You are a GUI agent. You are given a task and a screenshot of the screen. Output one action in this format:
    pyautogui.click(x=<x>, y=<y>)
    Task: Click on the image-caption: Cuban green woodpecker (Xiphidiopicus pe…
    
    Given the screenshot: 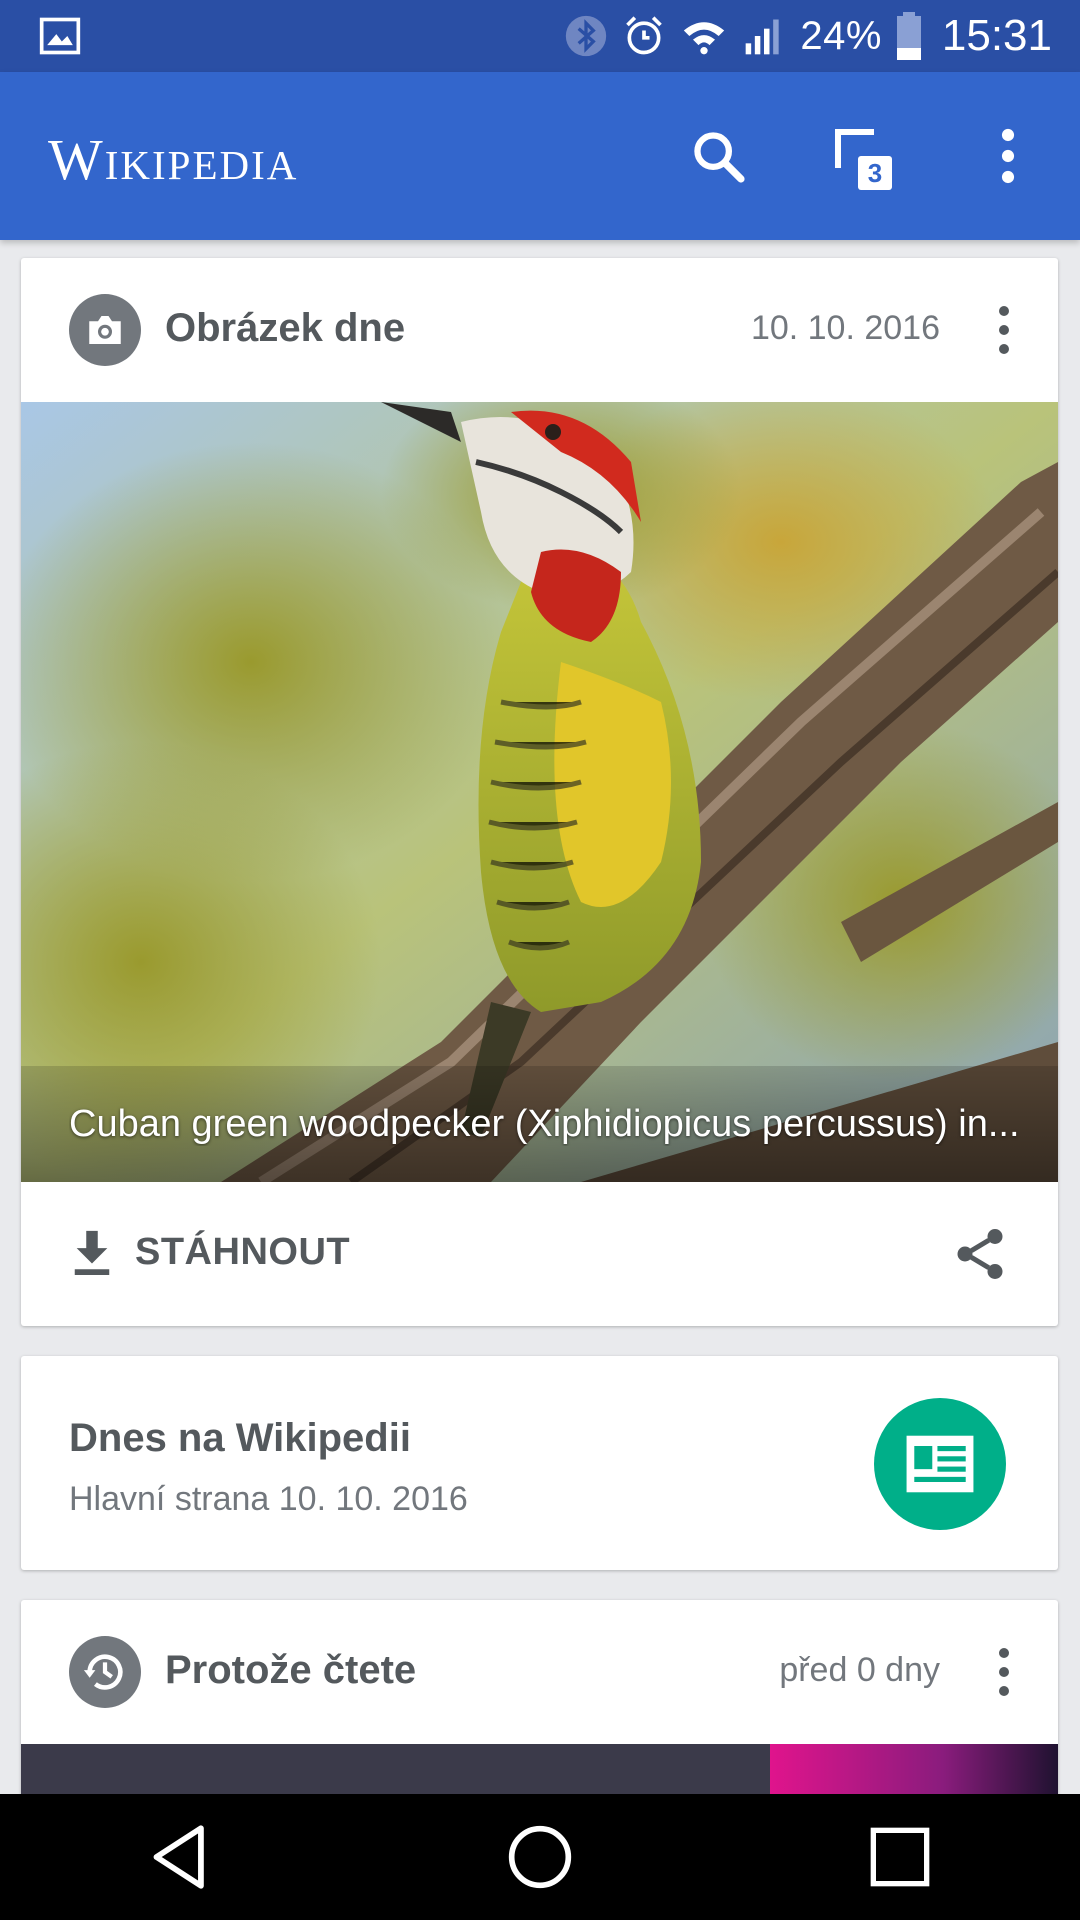 What is the action you would take?
    pyautogui.click(x=544, y=1124)
    